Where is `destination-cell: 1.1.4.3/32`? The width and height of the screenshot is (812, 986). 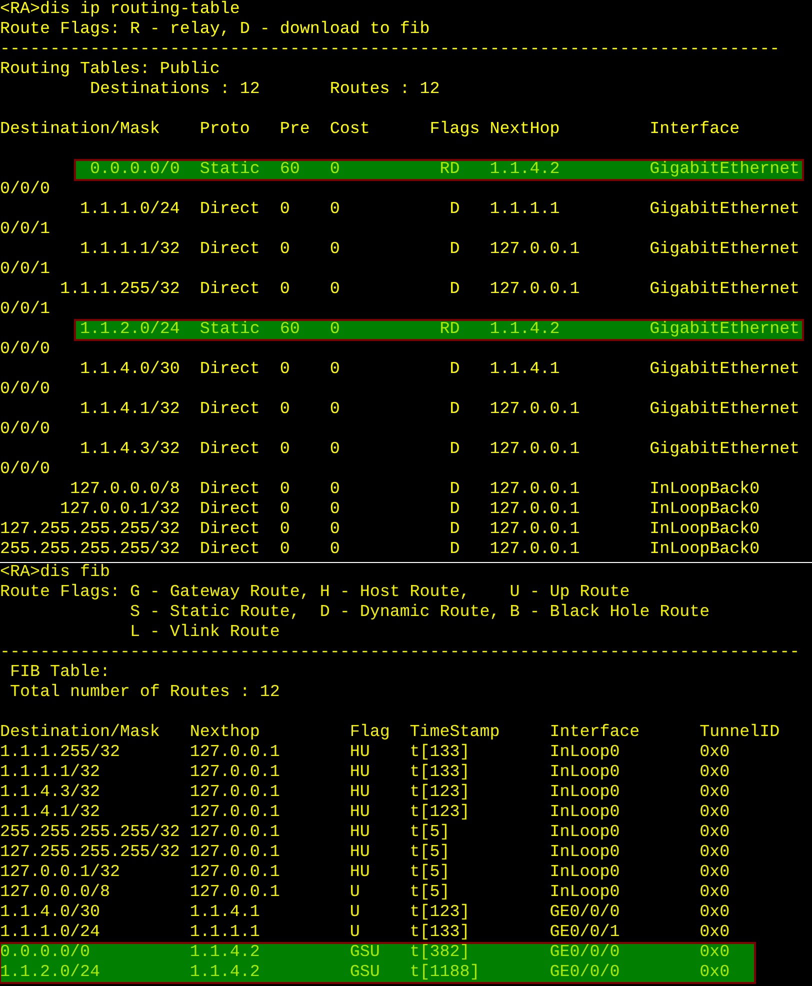 destination-cell: 1.1.4.3/32 is located at coordinates (130, 450).